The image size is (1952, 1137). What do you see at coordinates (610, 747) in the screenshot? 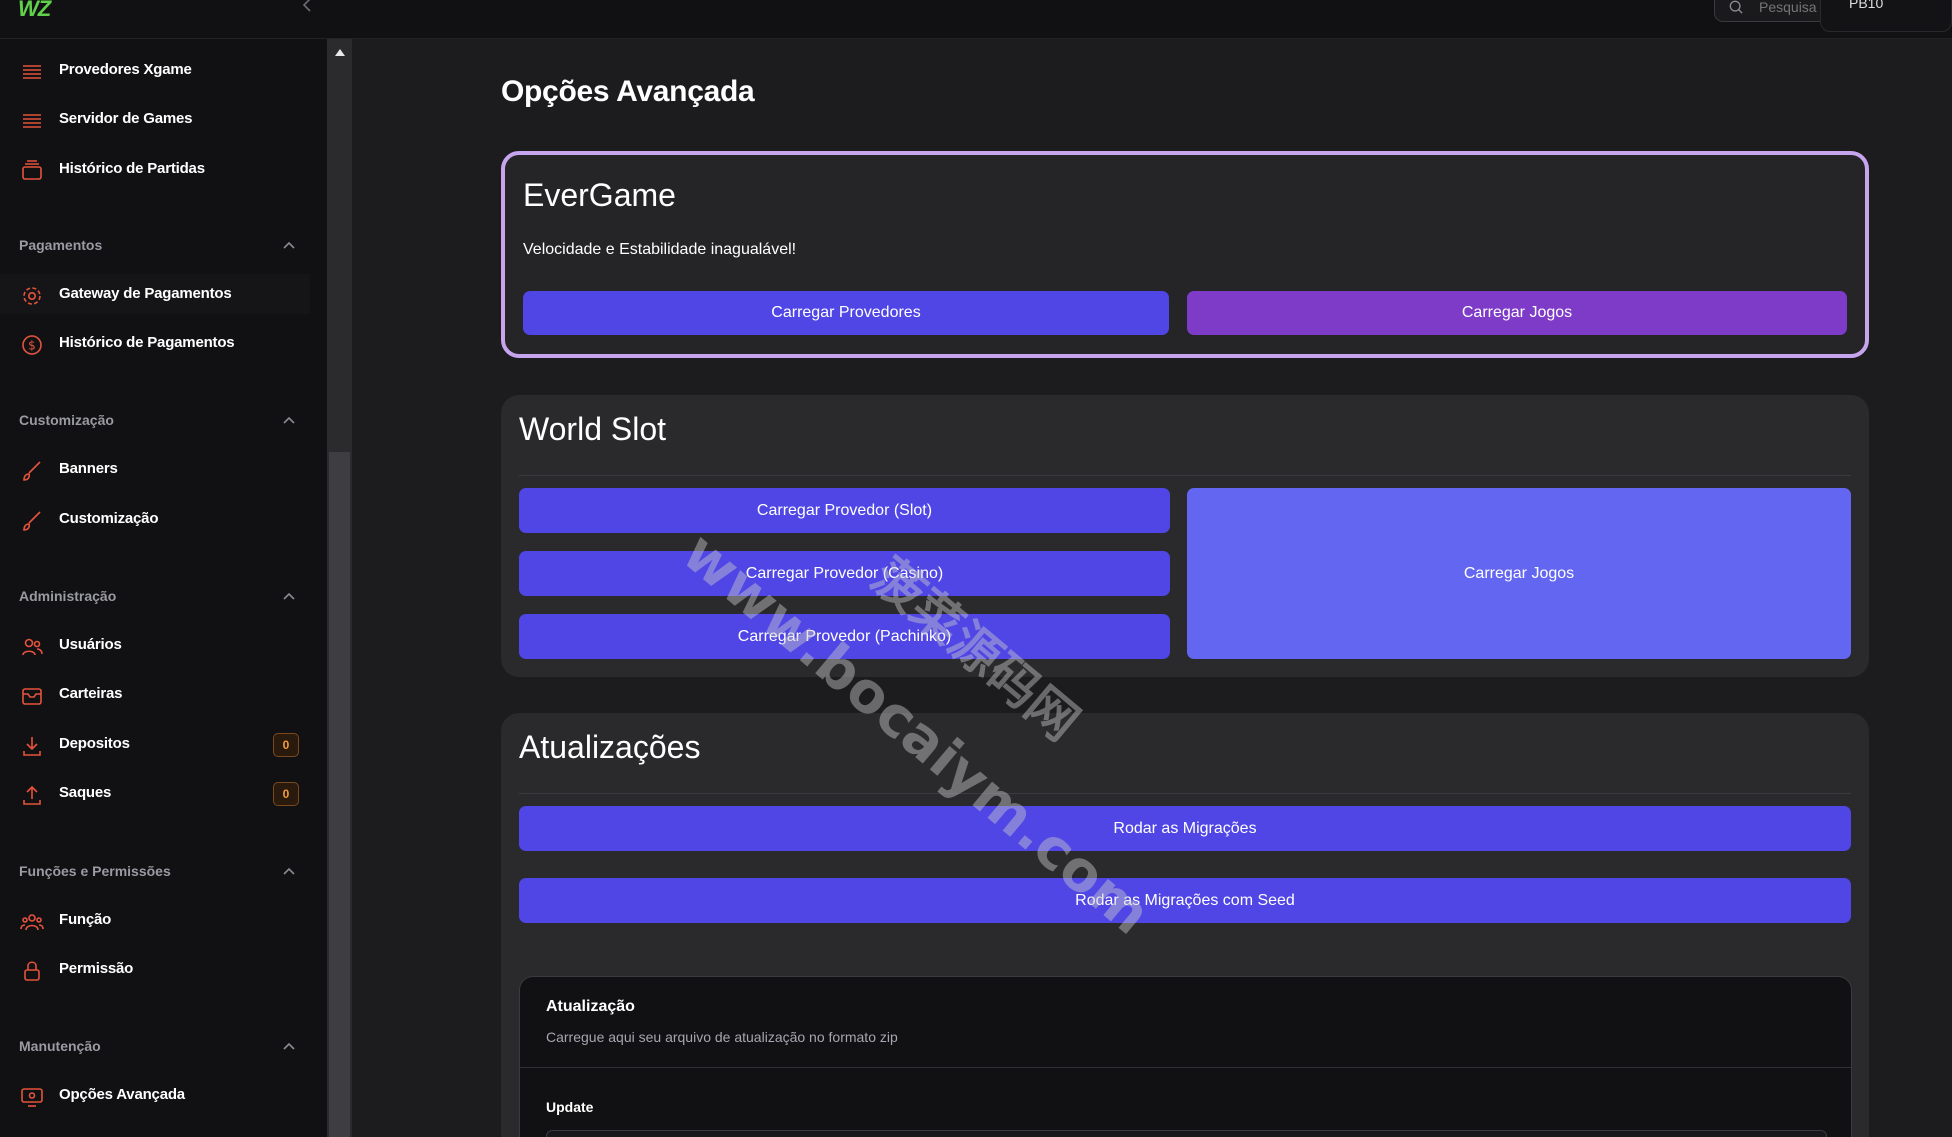
I see `updates-title: Atualizações` at bounding box center [610, 747].